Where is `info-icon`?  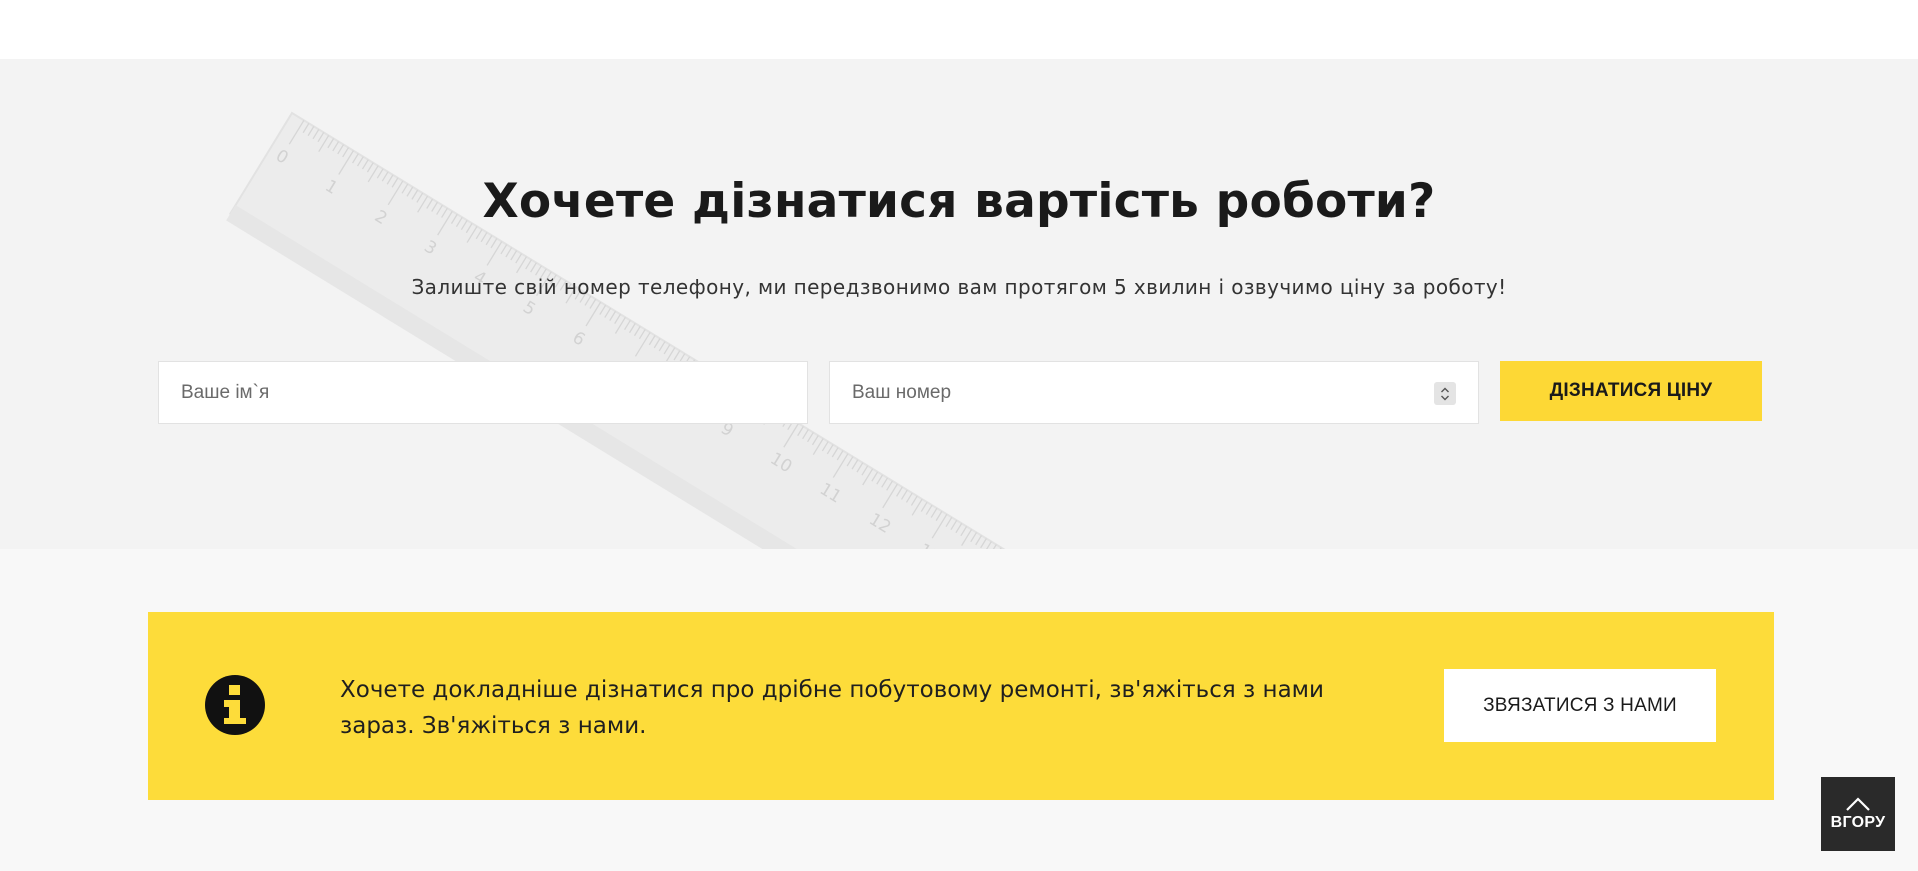 info-icon is located at coordinates (235, 705).